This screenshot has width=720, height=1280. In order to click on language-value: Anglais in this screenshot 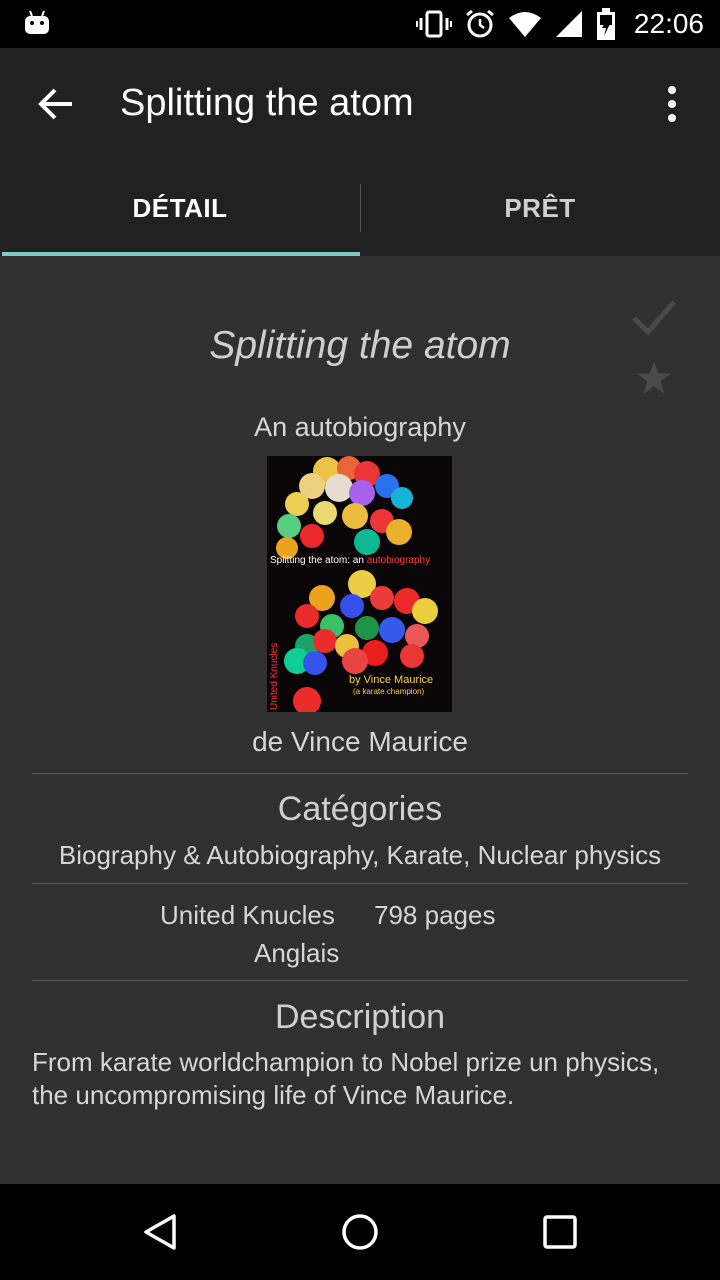, I will do `click(297, 953)`.